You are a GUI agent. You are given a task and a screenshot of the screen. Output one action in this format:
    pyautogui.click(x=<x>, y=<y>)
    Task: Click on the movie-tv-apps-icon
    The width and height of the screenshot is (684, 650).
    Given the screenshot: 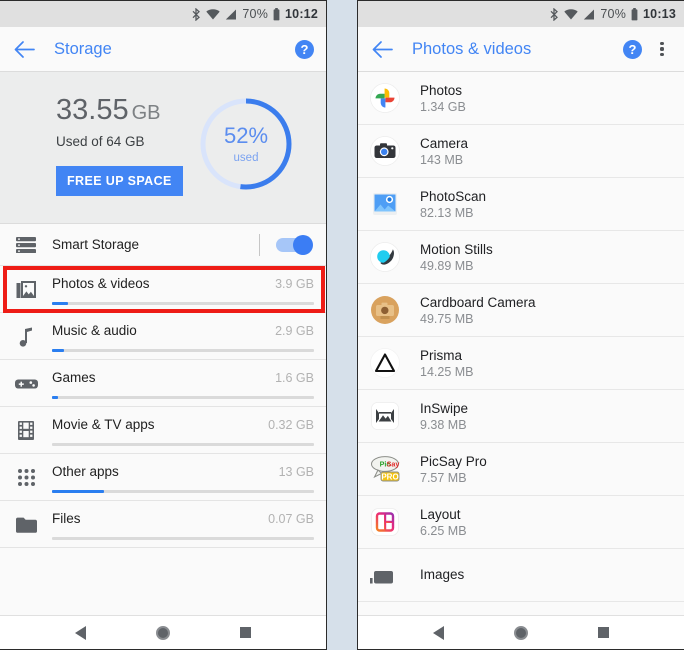 What is the action you would take?
    pyautogui.click(x=26, y=430)
    